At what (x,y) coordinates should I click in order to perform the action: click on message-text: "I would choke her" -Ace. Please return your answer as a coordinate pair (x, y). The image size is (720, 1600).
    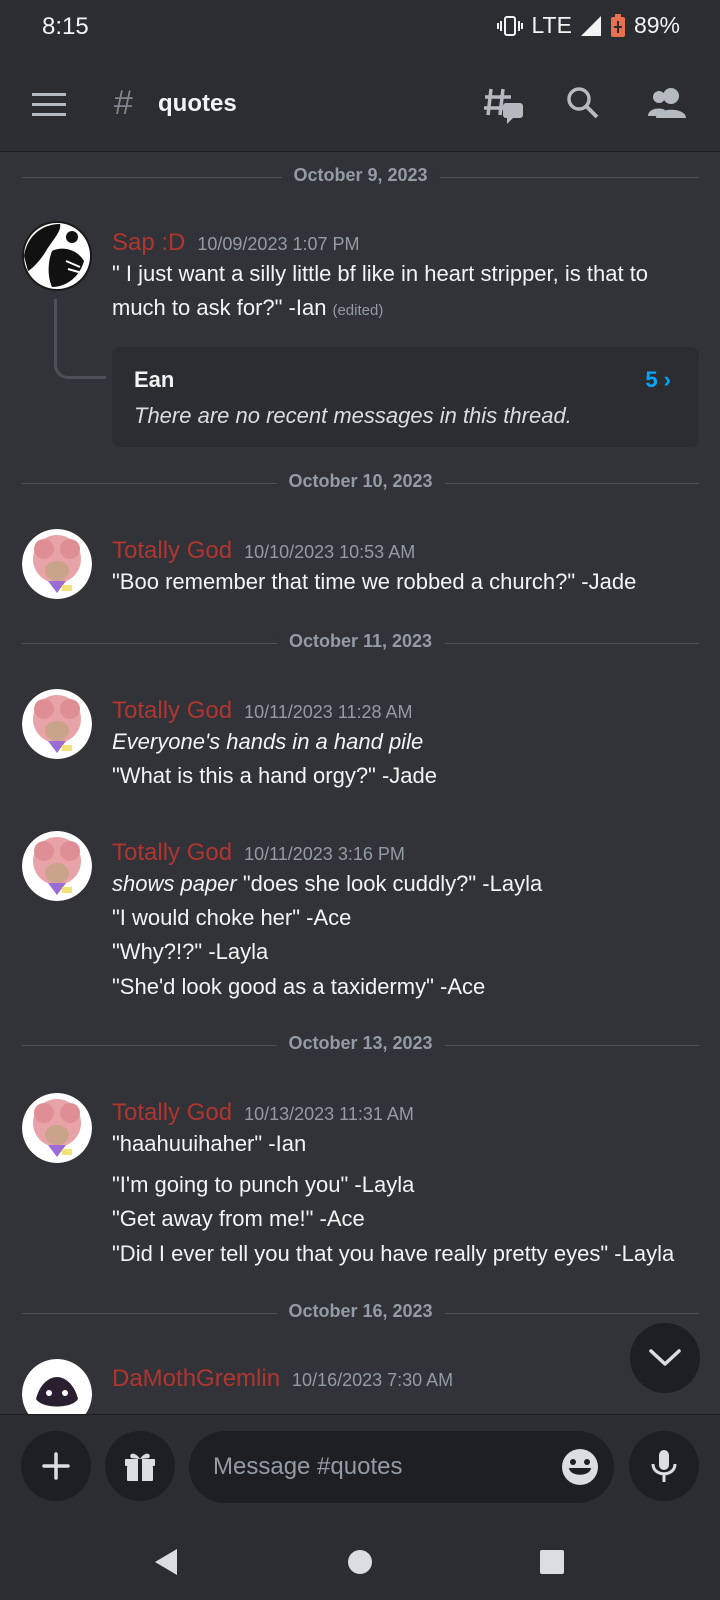
    Looking at the image, I should click on (232, 917).